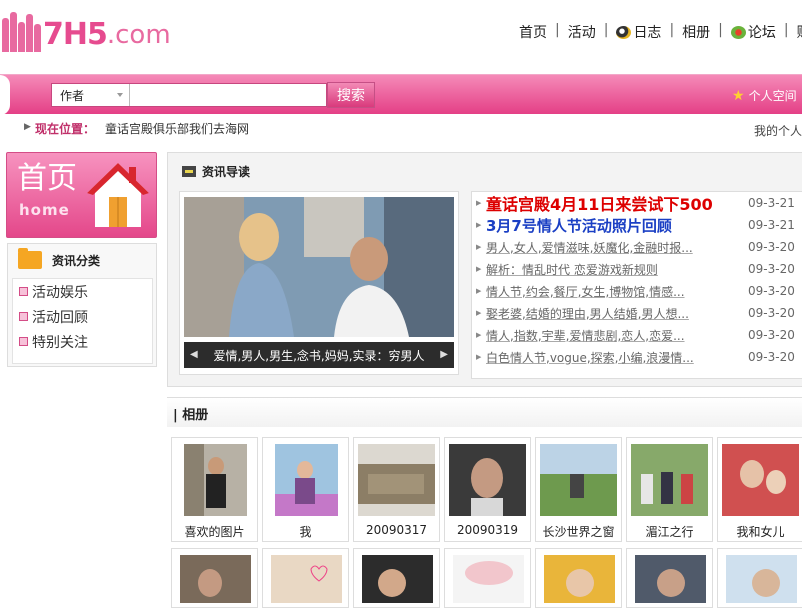 The height and width of the screenshot is (608, 802). I want to click on logo-people-icon, so click(21, 32).